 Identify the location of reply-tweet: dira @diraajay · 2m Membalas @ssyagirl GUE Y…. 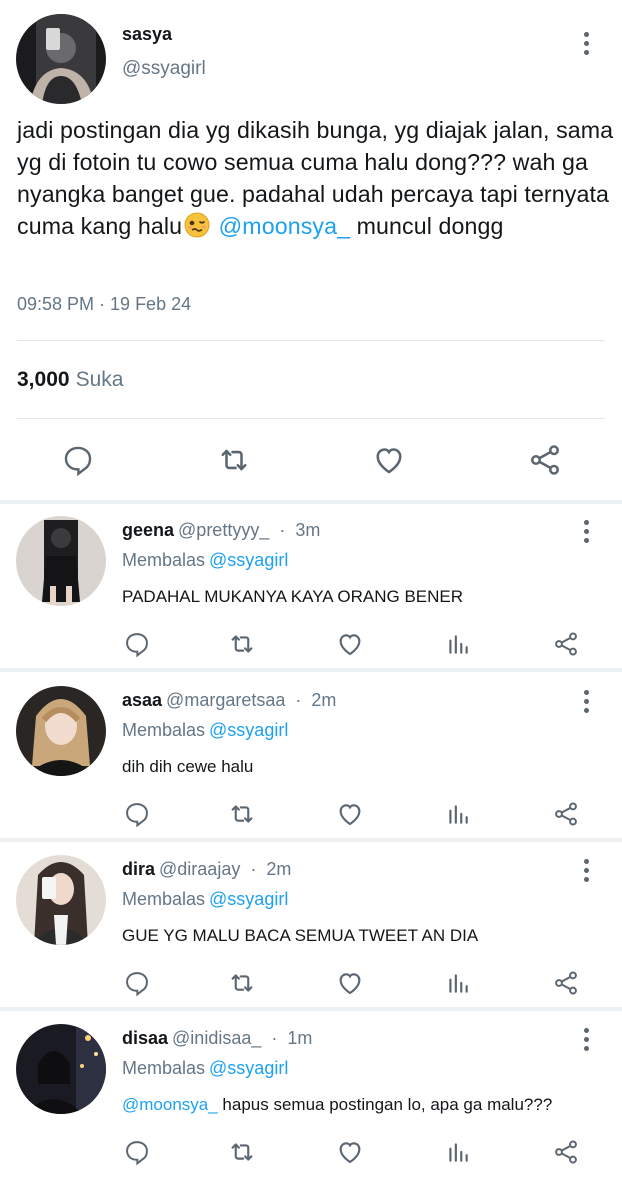
(311, 926).